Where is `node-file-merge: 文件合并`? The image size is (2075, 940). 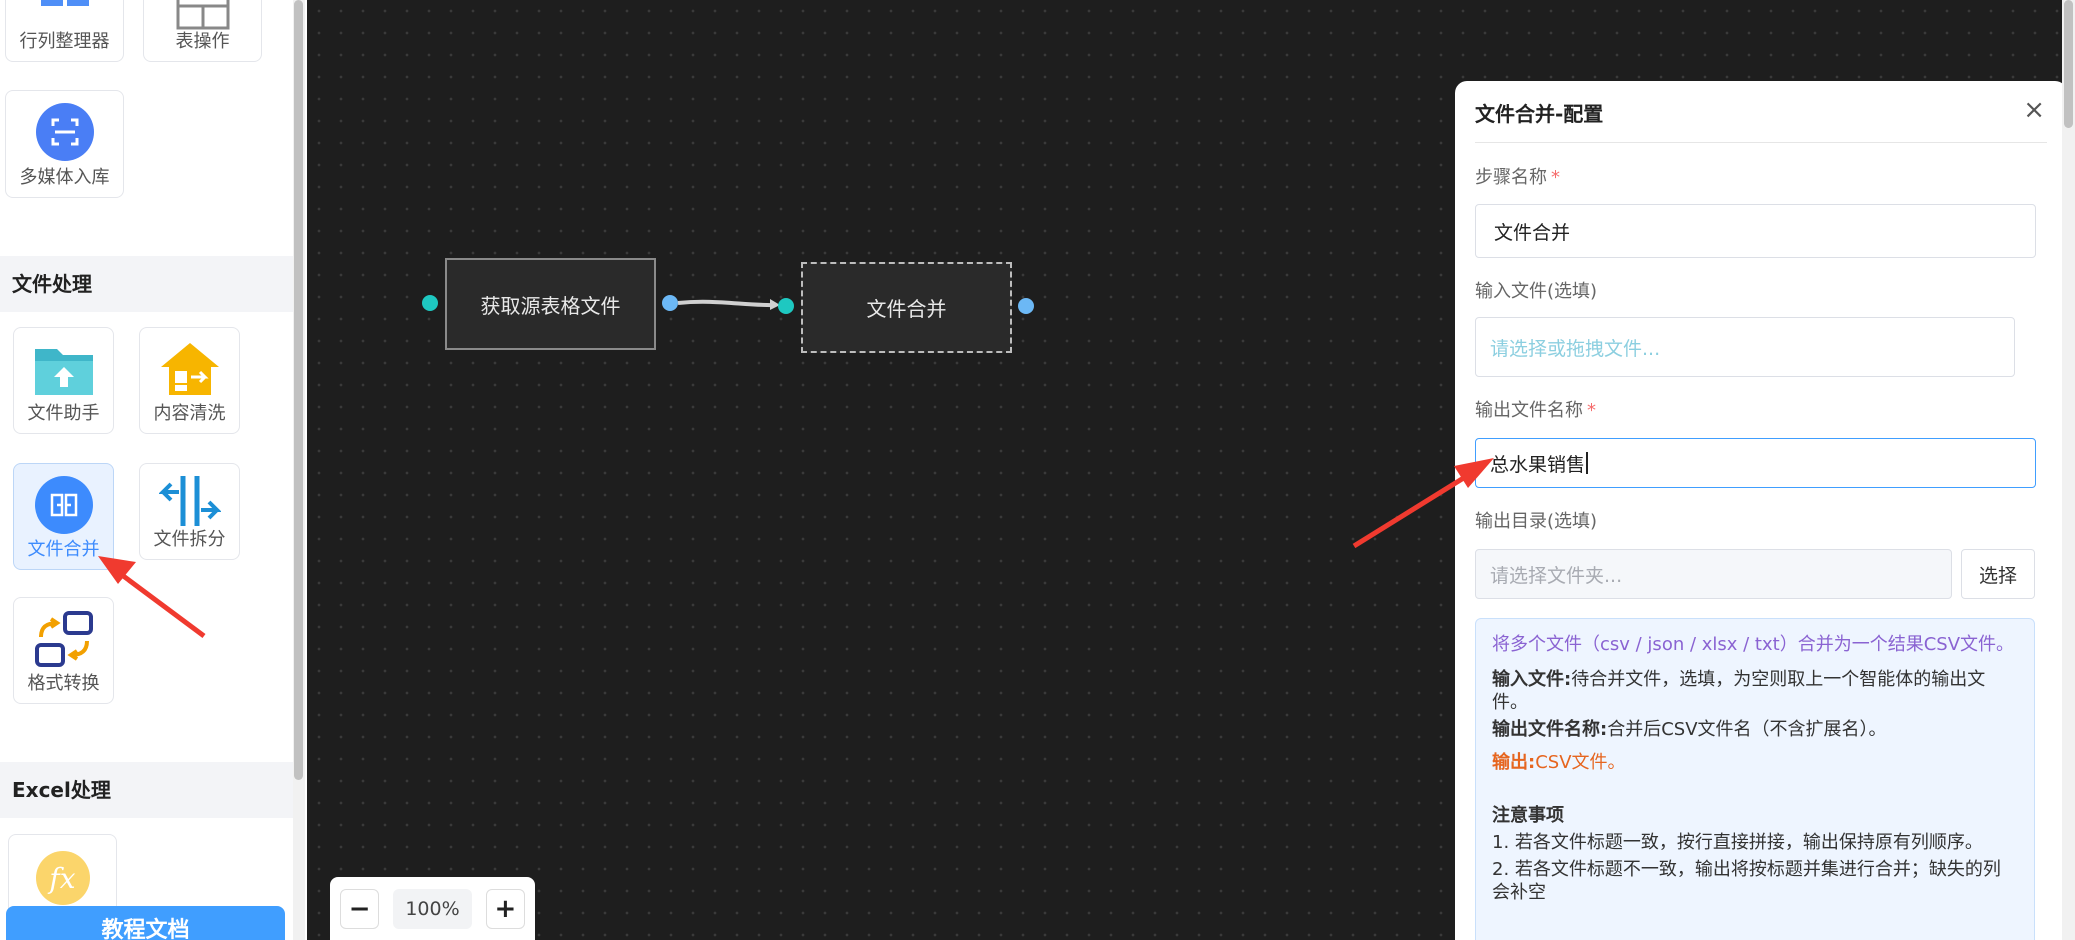 node-file-merge: 文件合并 is located at coordinates (906, 307).